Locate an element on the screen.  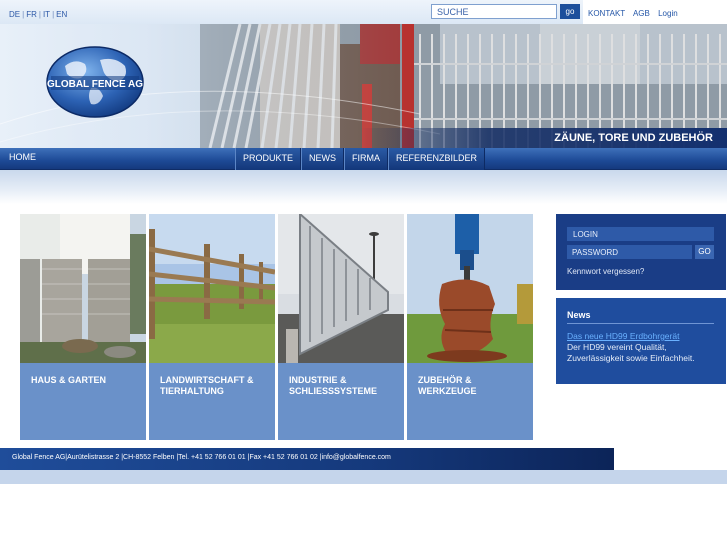
lang-fr: FR is located at coordinates (31, 14).